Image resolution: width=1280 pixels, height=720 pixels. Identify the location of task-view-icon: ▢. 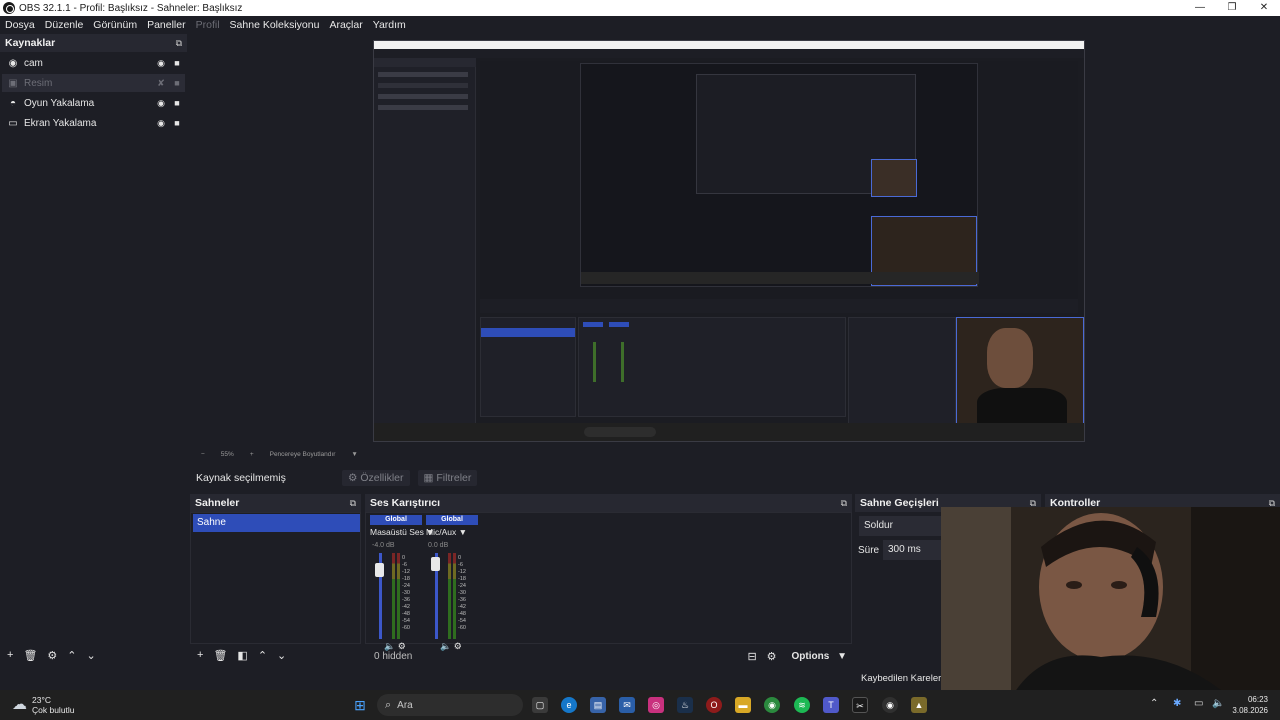
(540, 705).